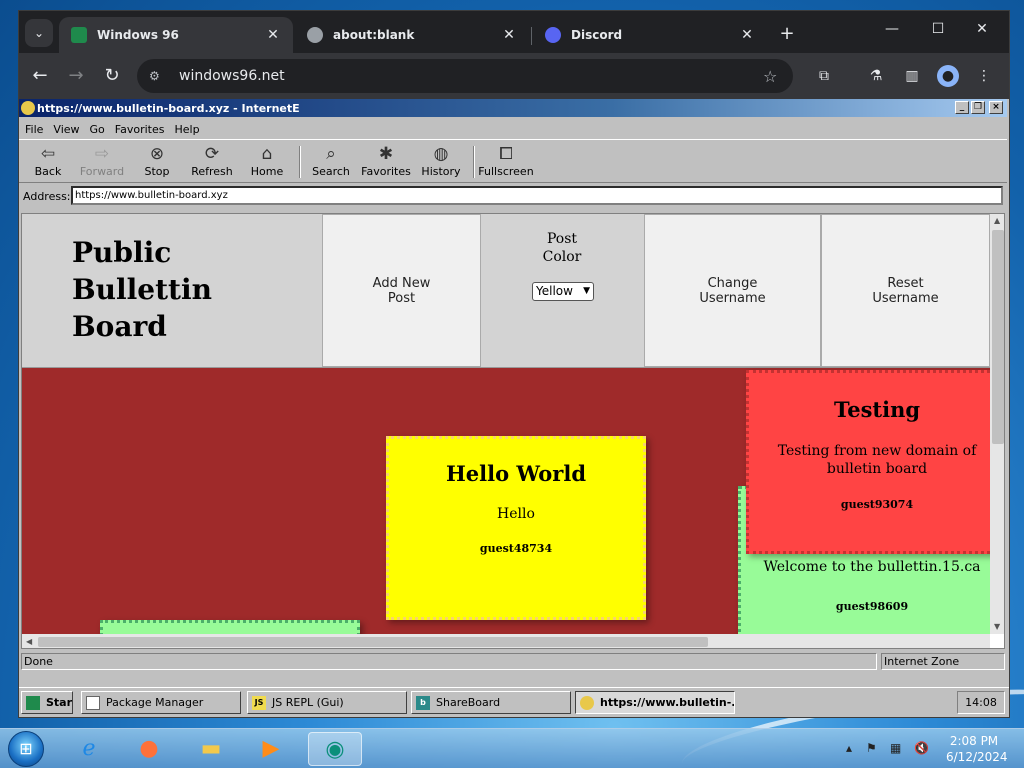 This screenshot has width=1024, height=768. Describe the element at coordinates (138, 35) in the screenshot. I see `tab-title: Windows 96` at that location.